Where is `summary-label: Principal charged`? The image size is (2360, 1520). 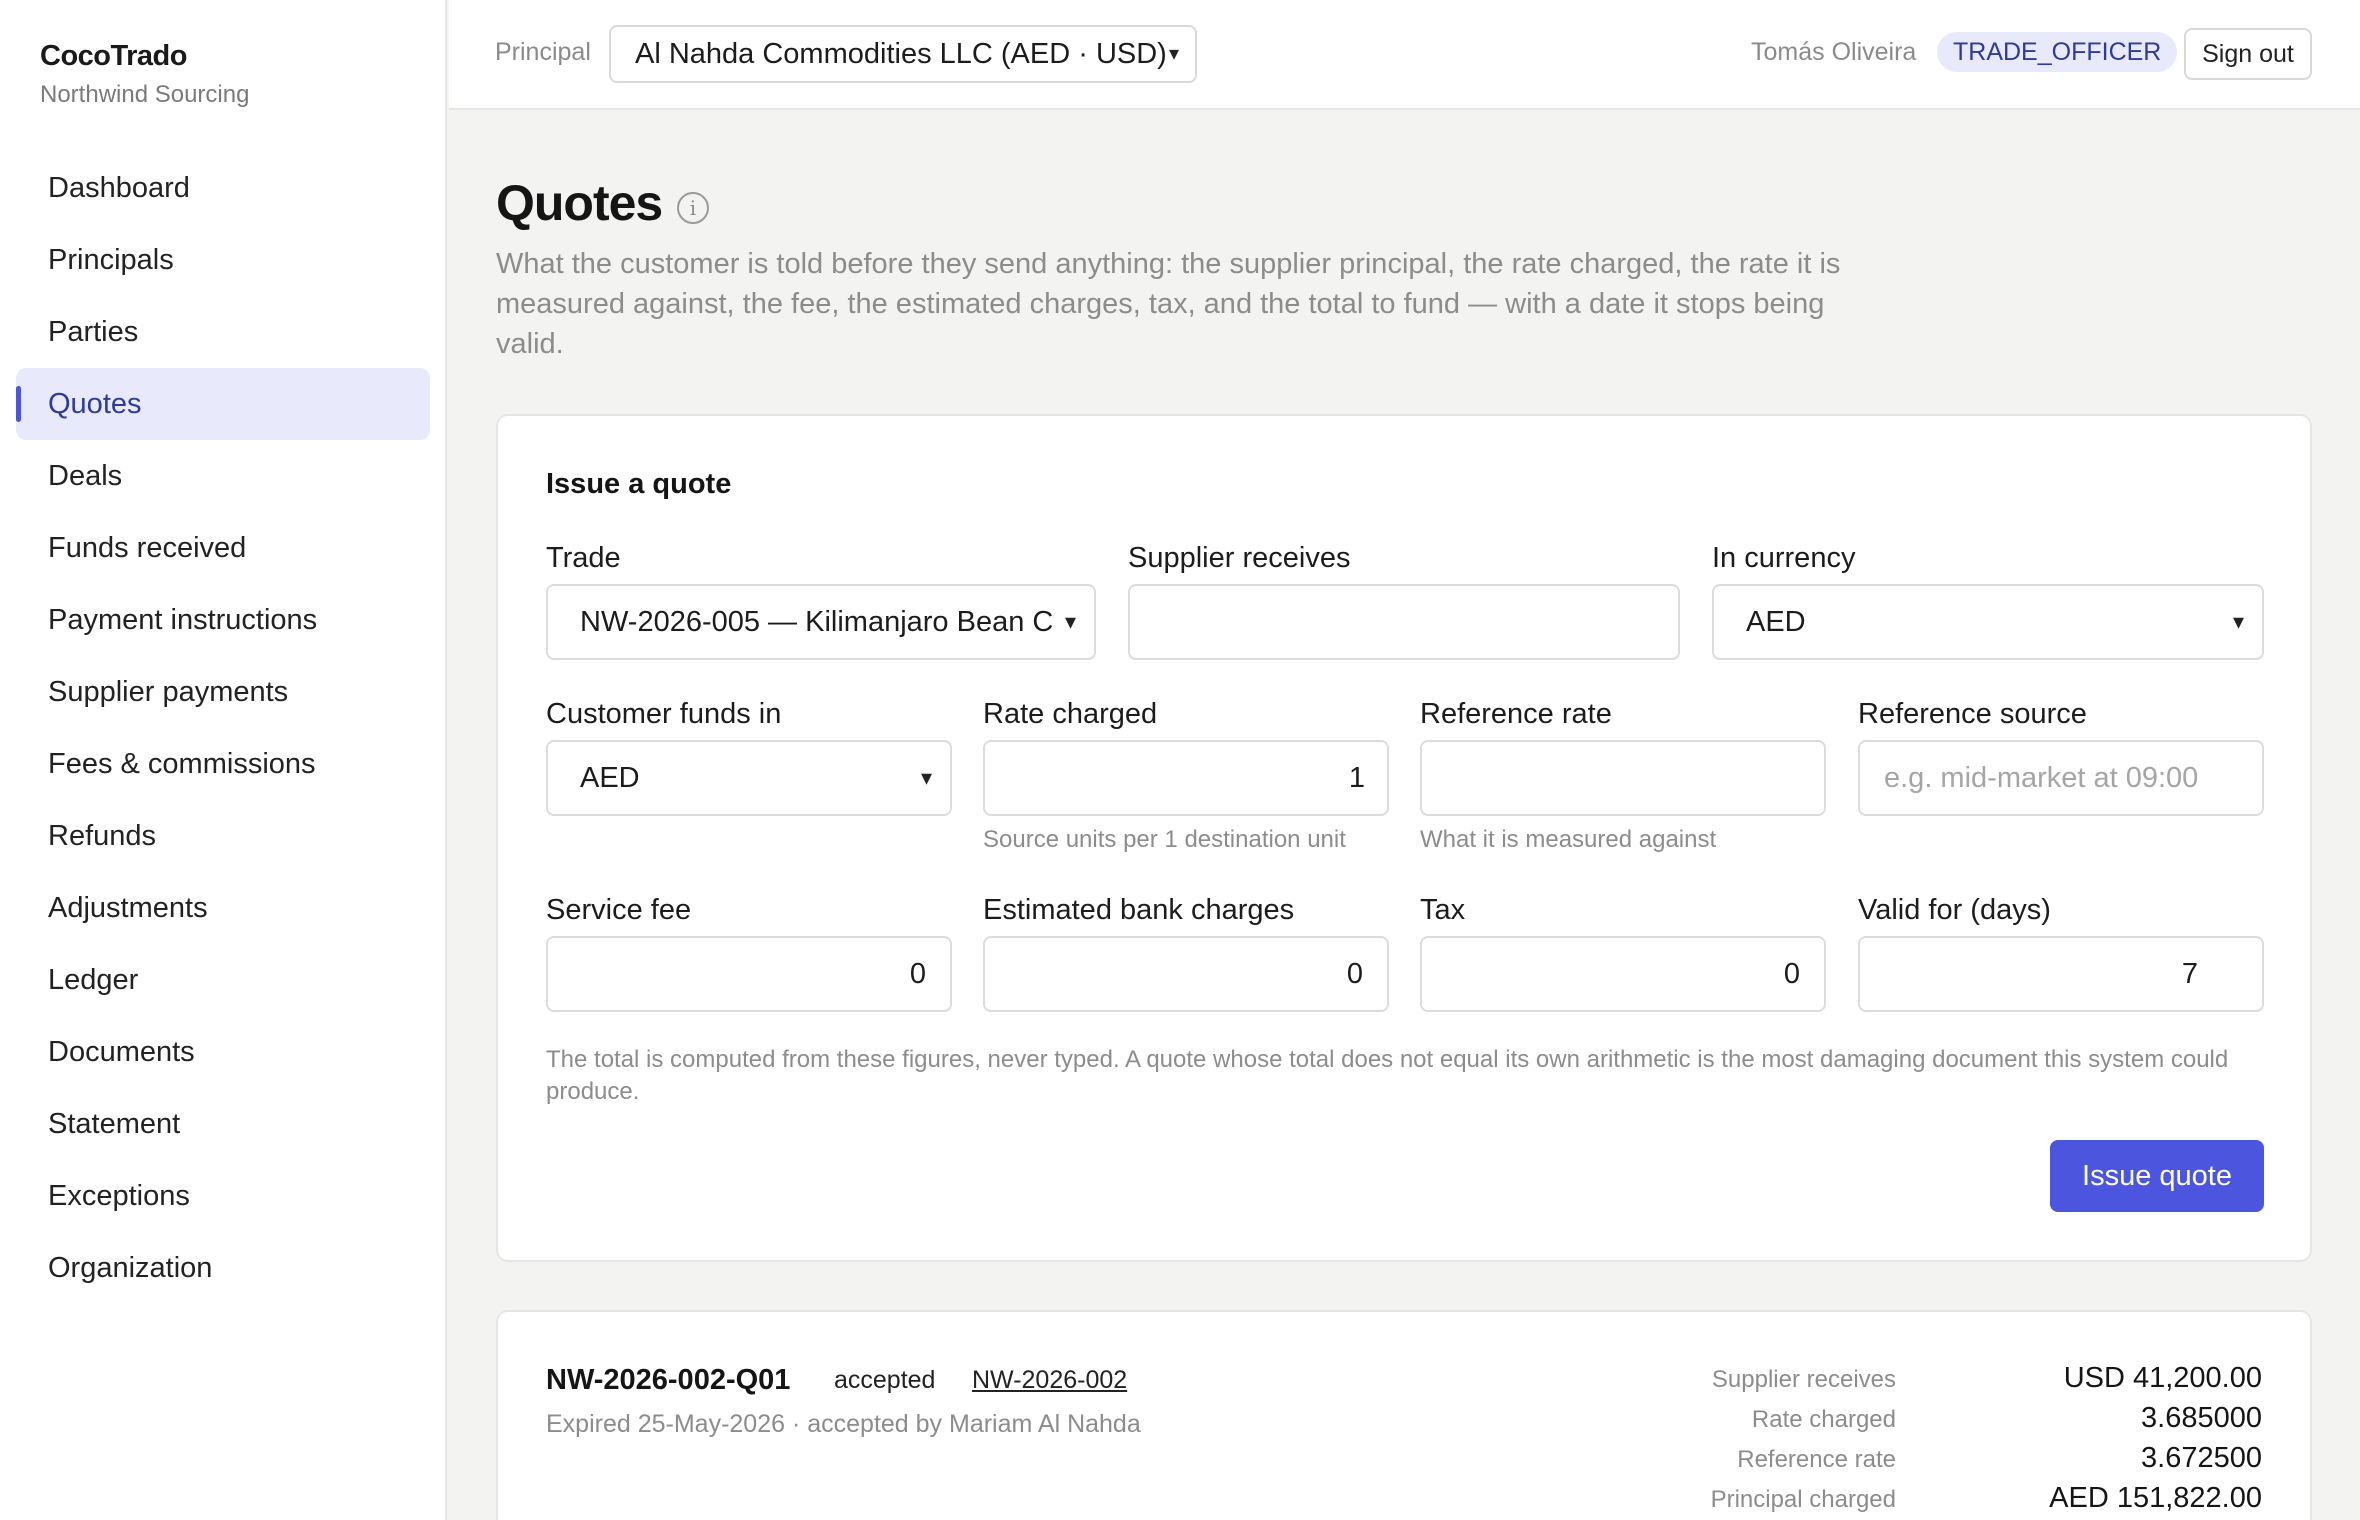 summary-label: Principal charged is located at coordinates (1803, 1499).